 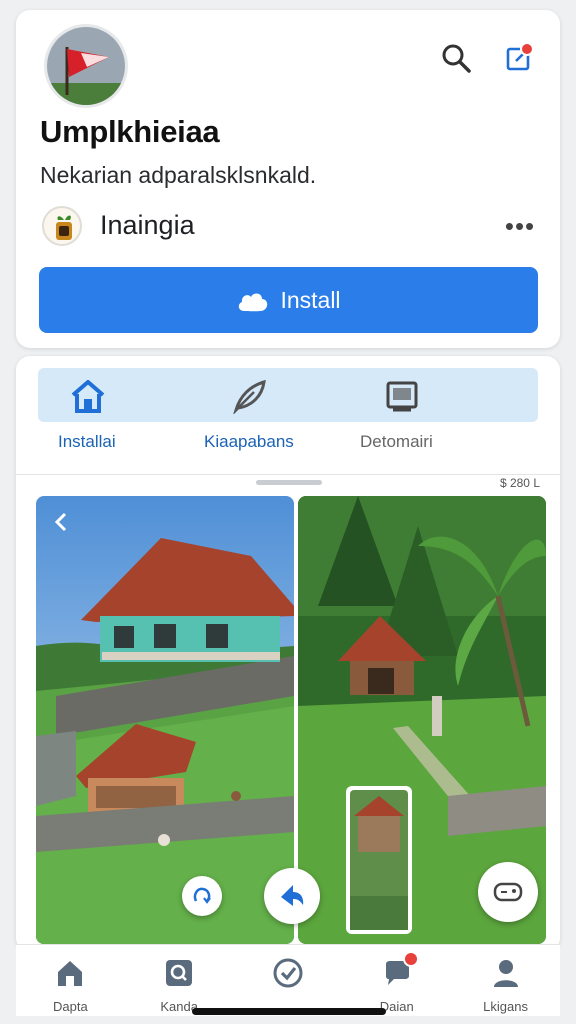 I want to click on leaf-icon, so click(x=249, y=396).